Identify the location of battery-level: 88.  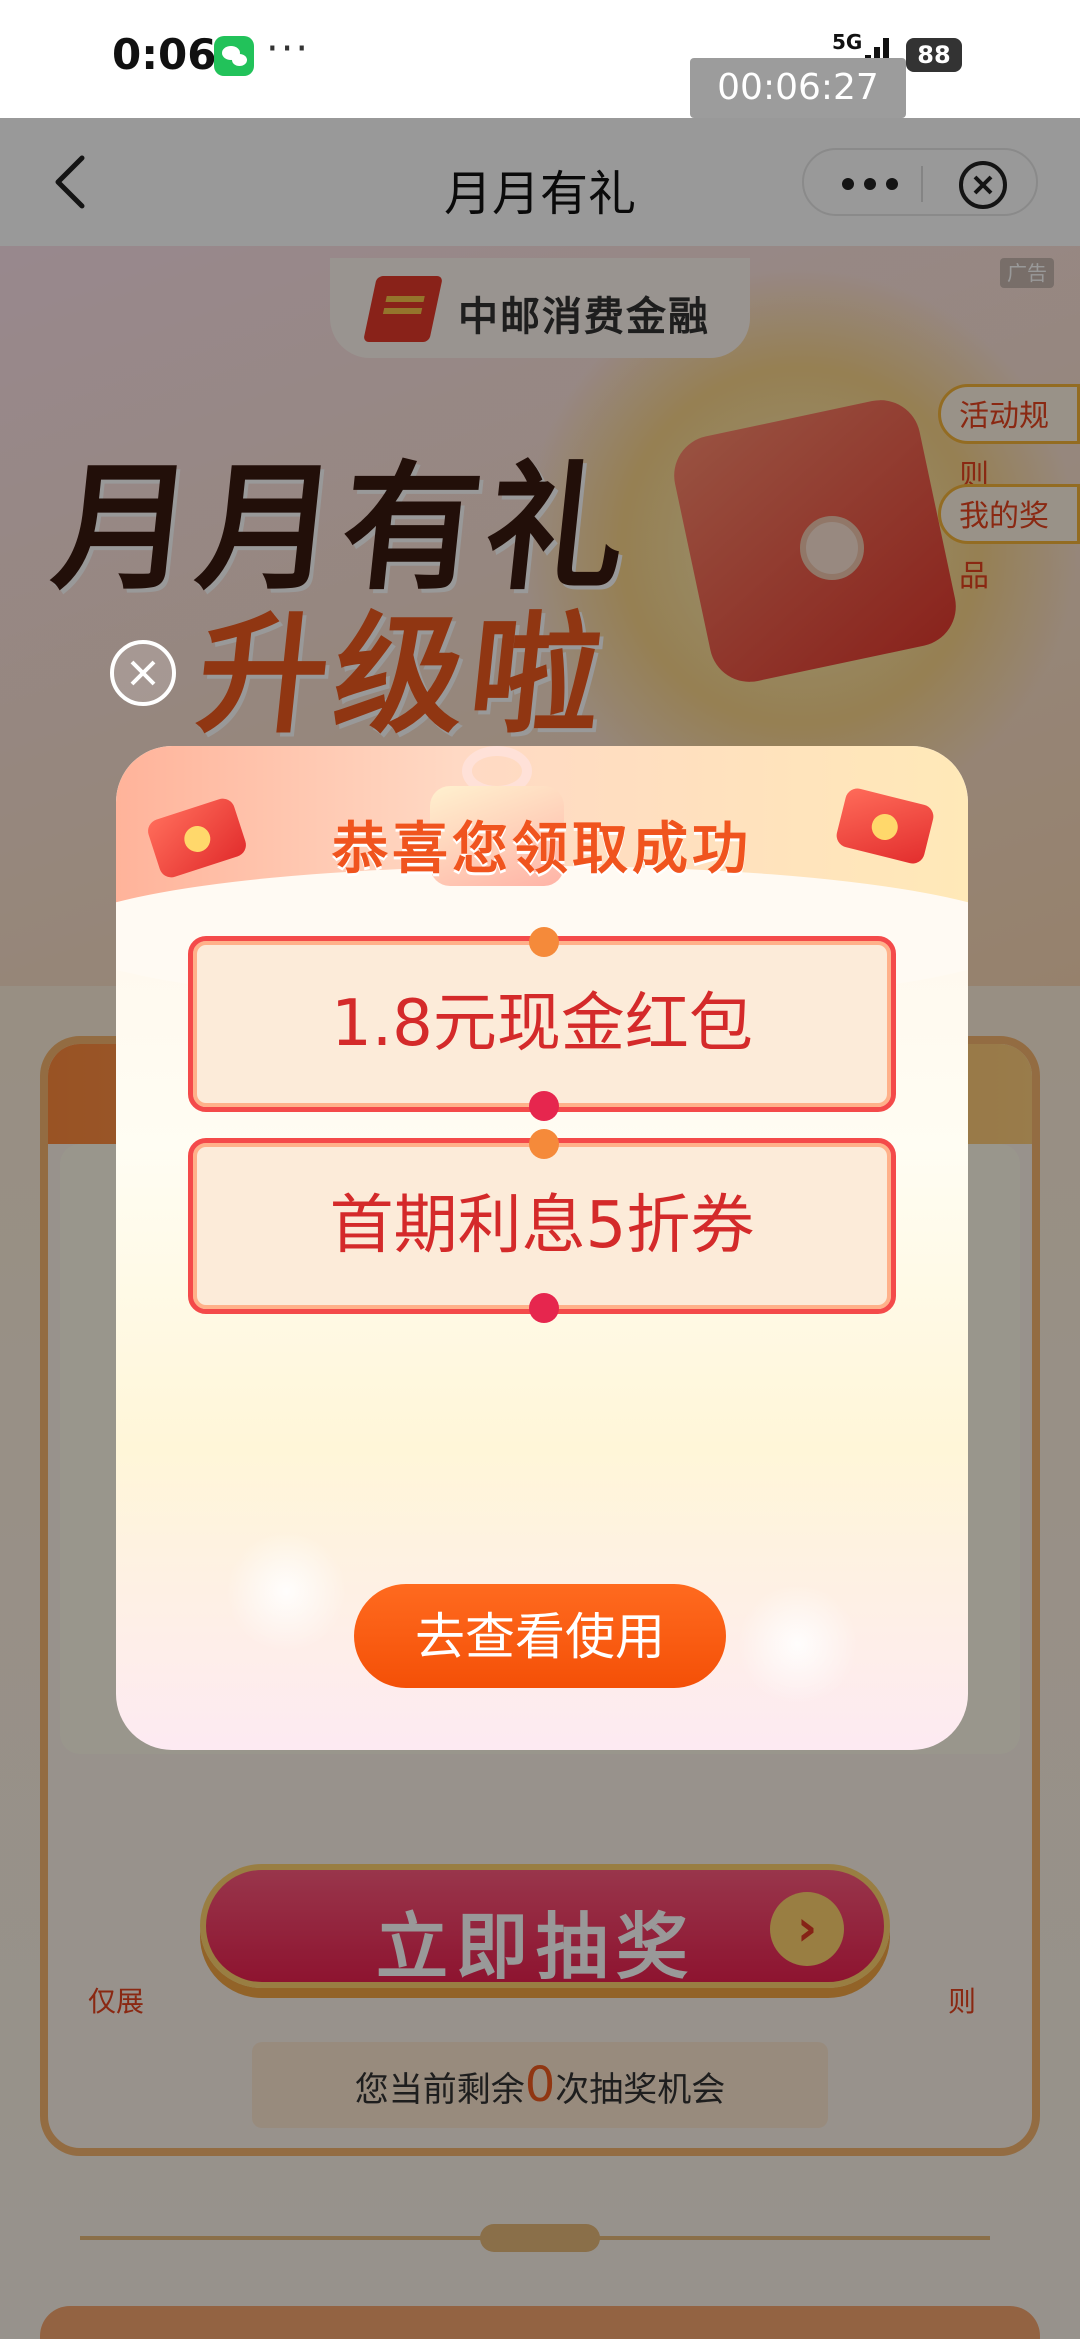
(934, 55).